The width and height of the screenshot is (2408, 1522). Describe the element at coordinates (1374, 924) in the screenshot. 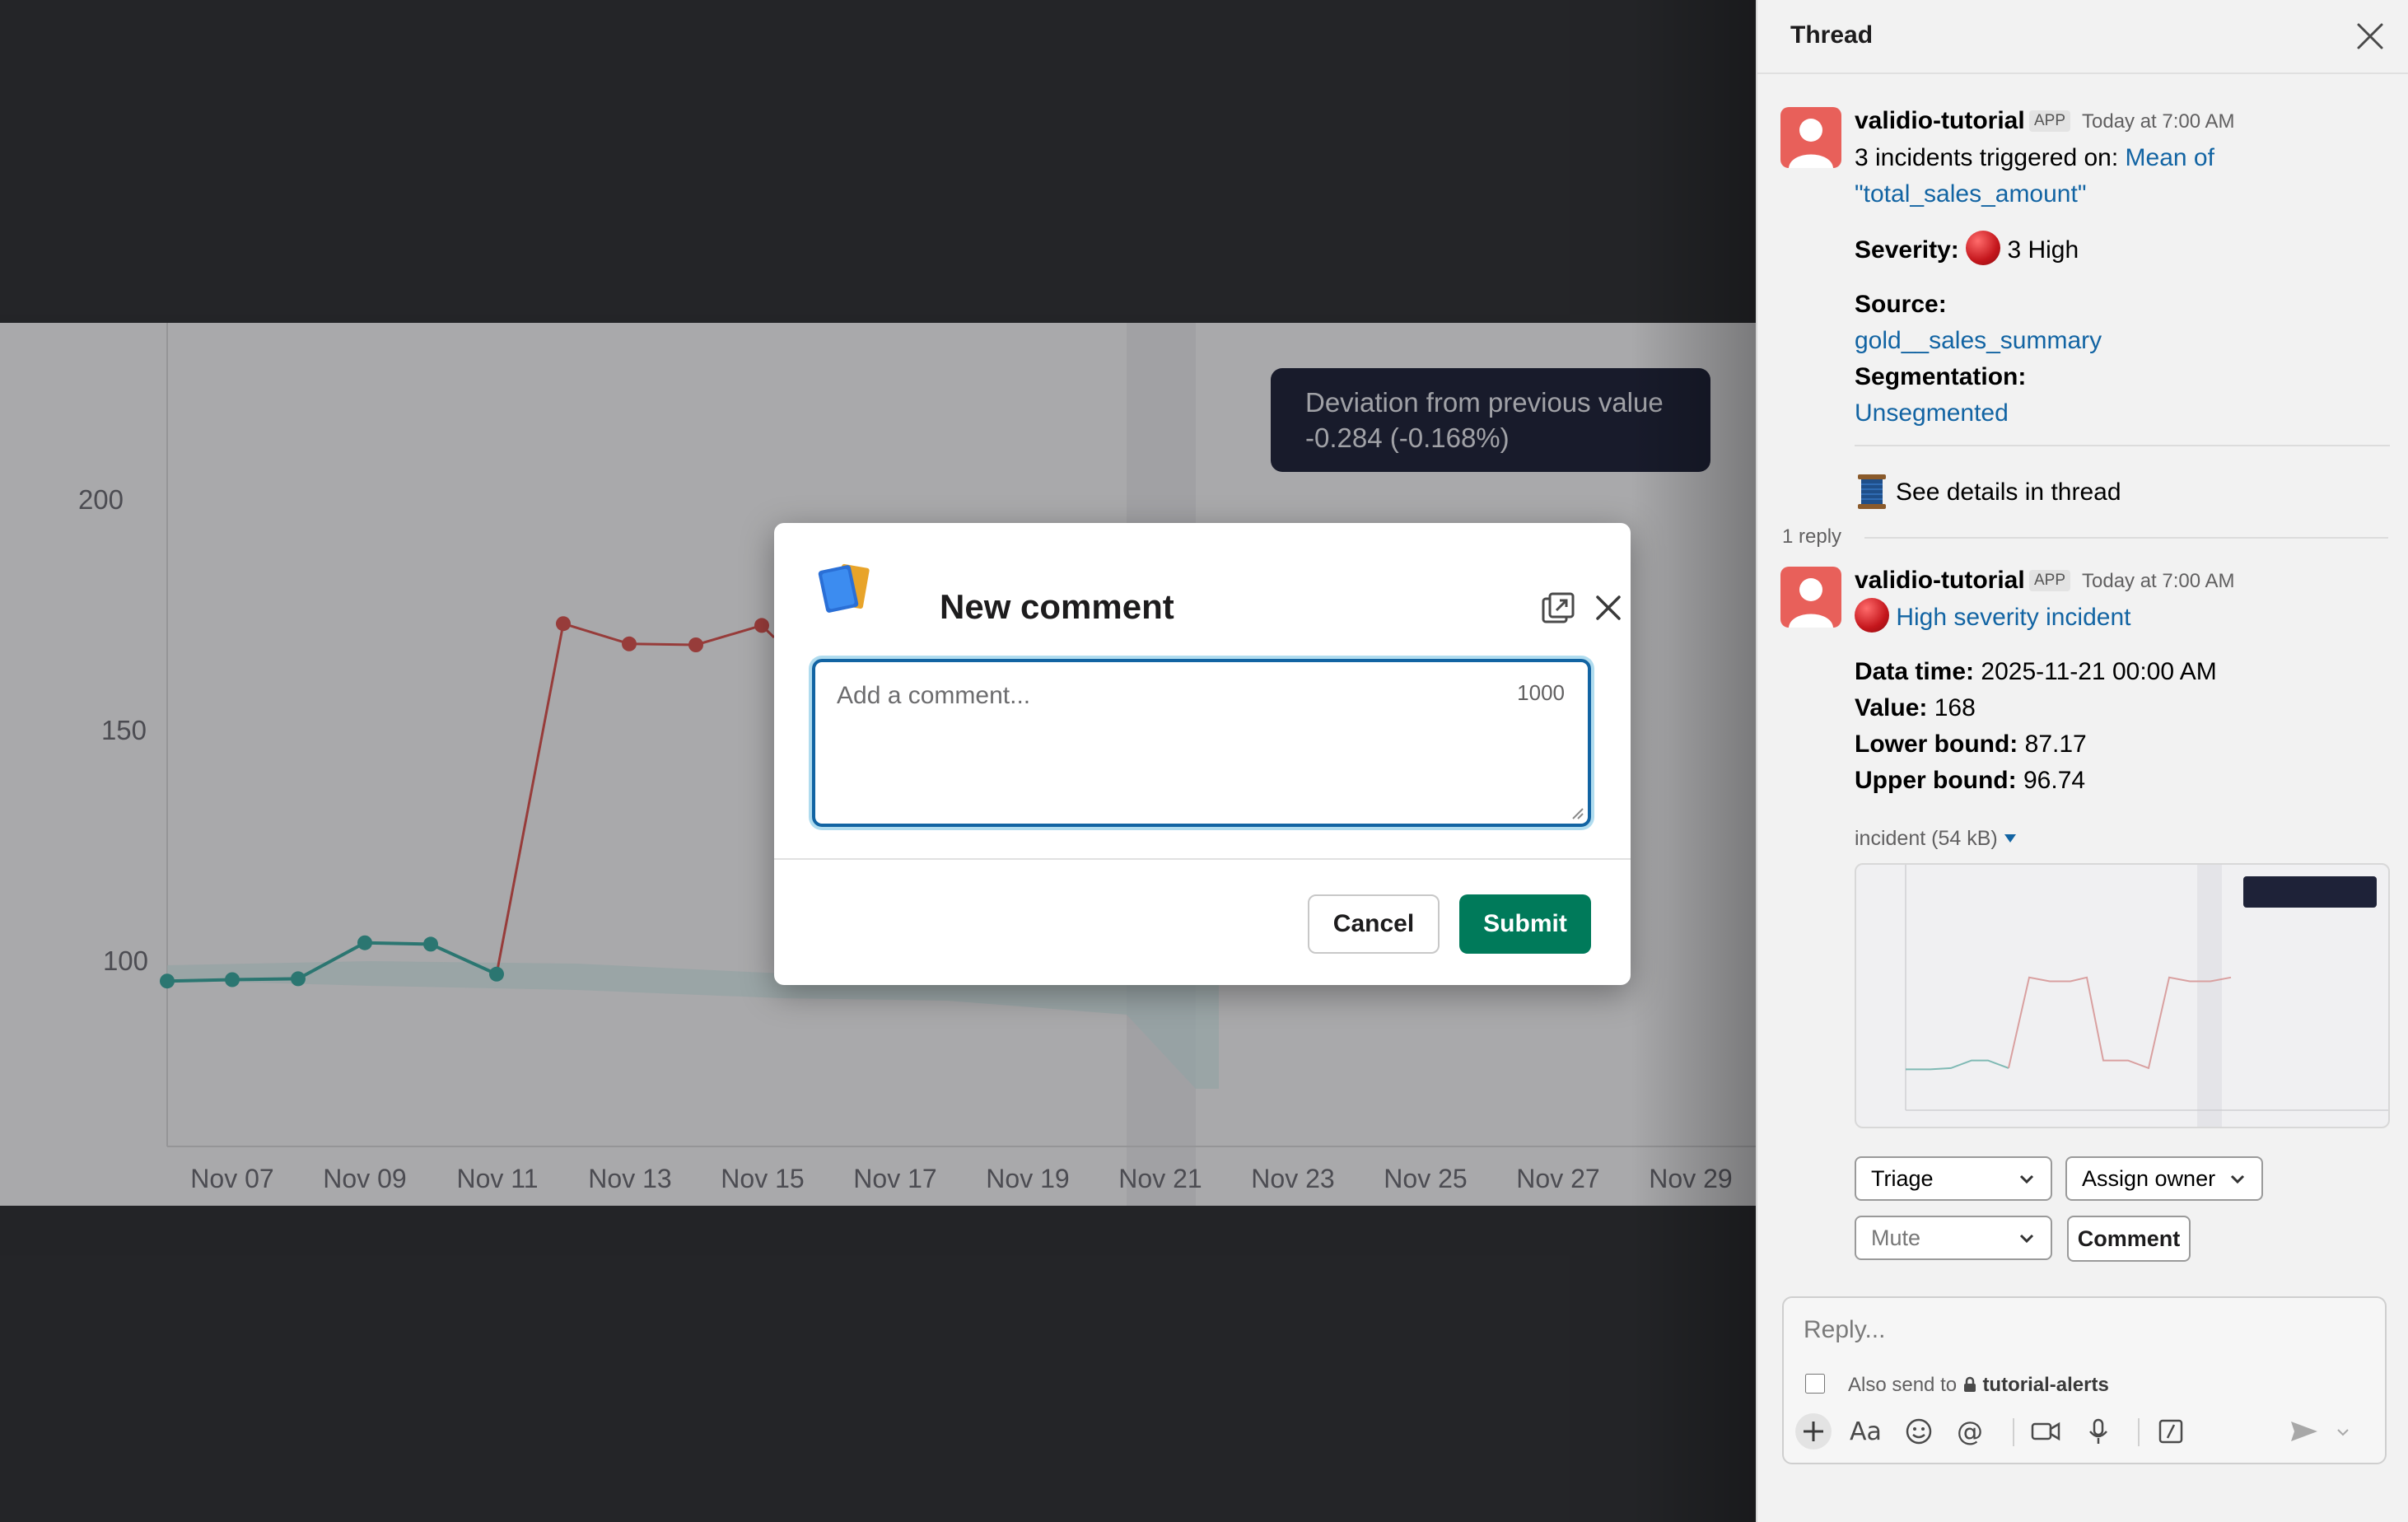

I see `cancel-button: Cancel` at that location.